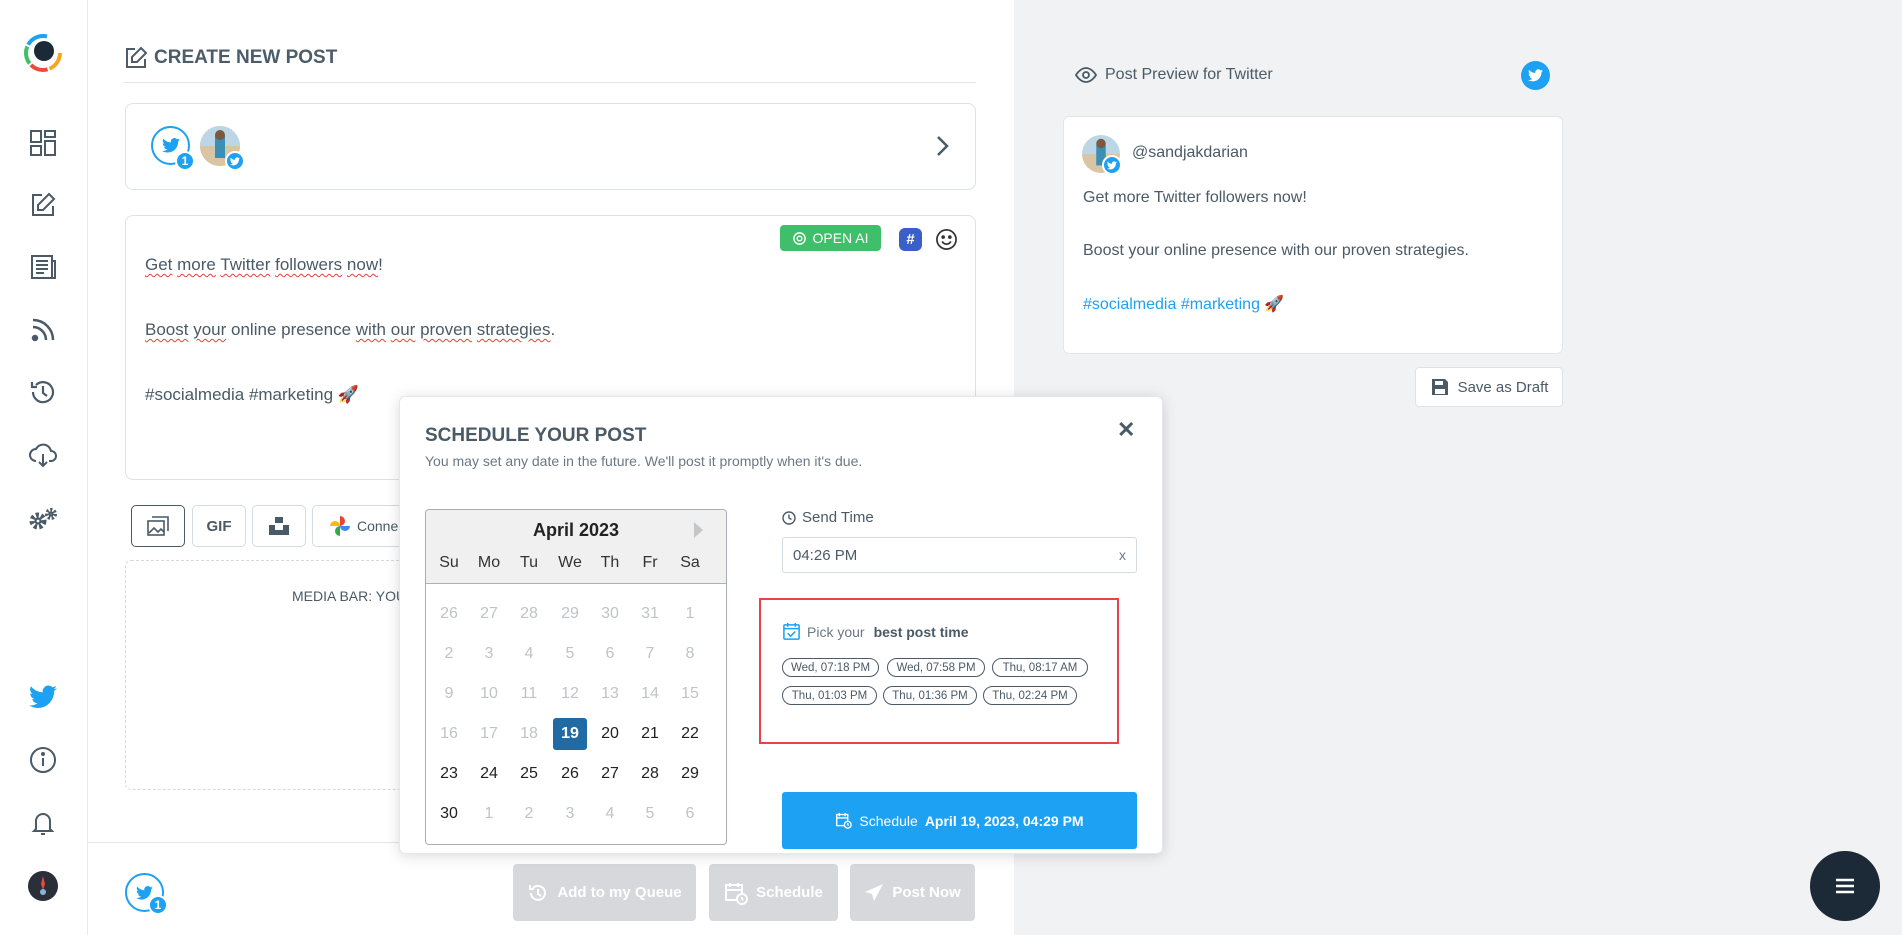  What do you see at coordinates (219, 526) in the screenshot?
I see `gif-button: GIF` at bounding box center [219, 526].